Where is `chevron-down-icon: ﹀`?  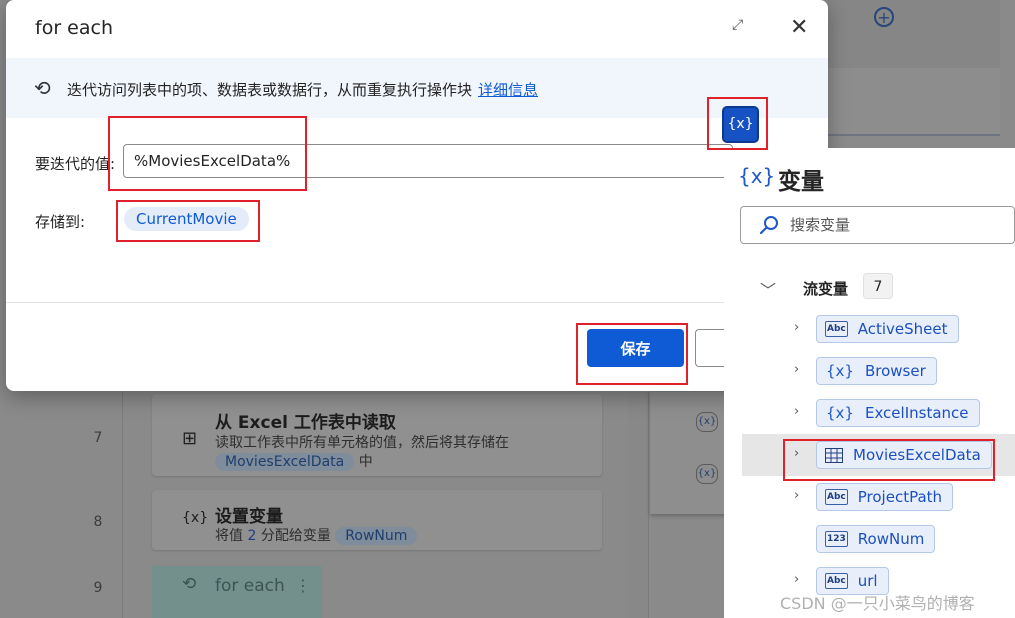 chevron-down-icon: ﹀ is located at coordinates (768, 289).